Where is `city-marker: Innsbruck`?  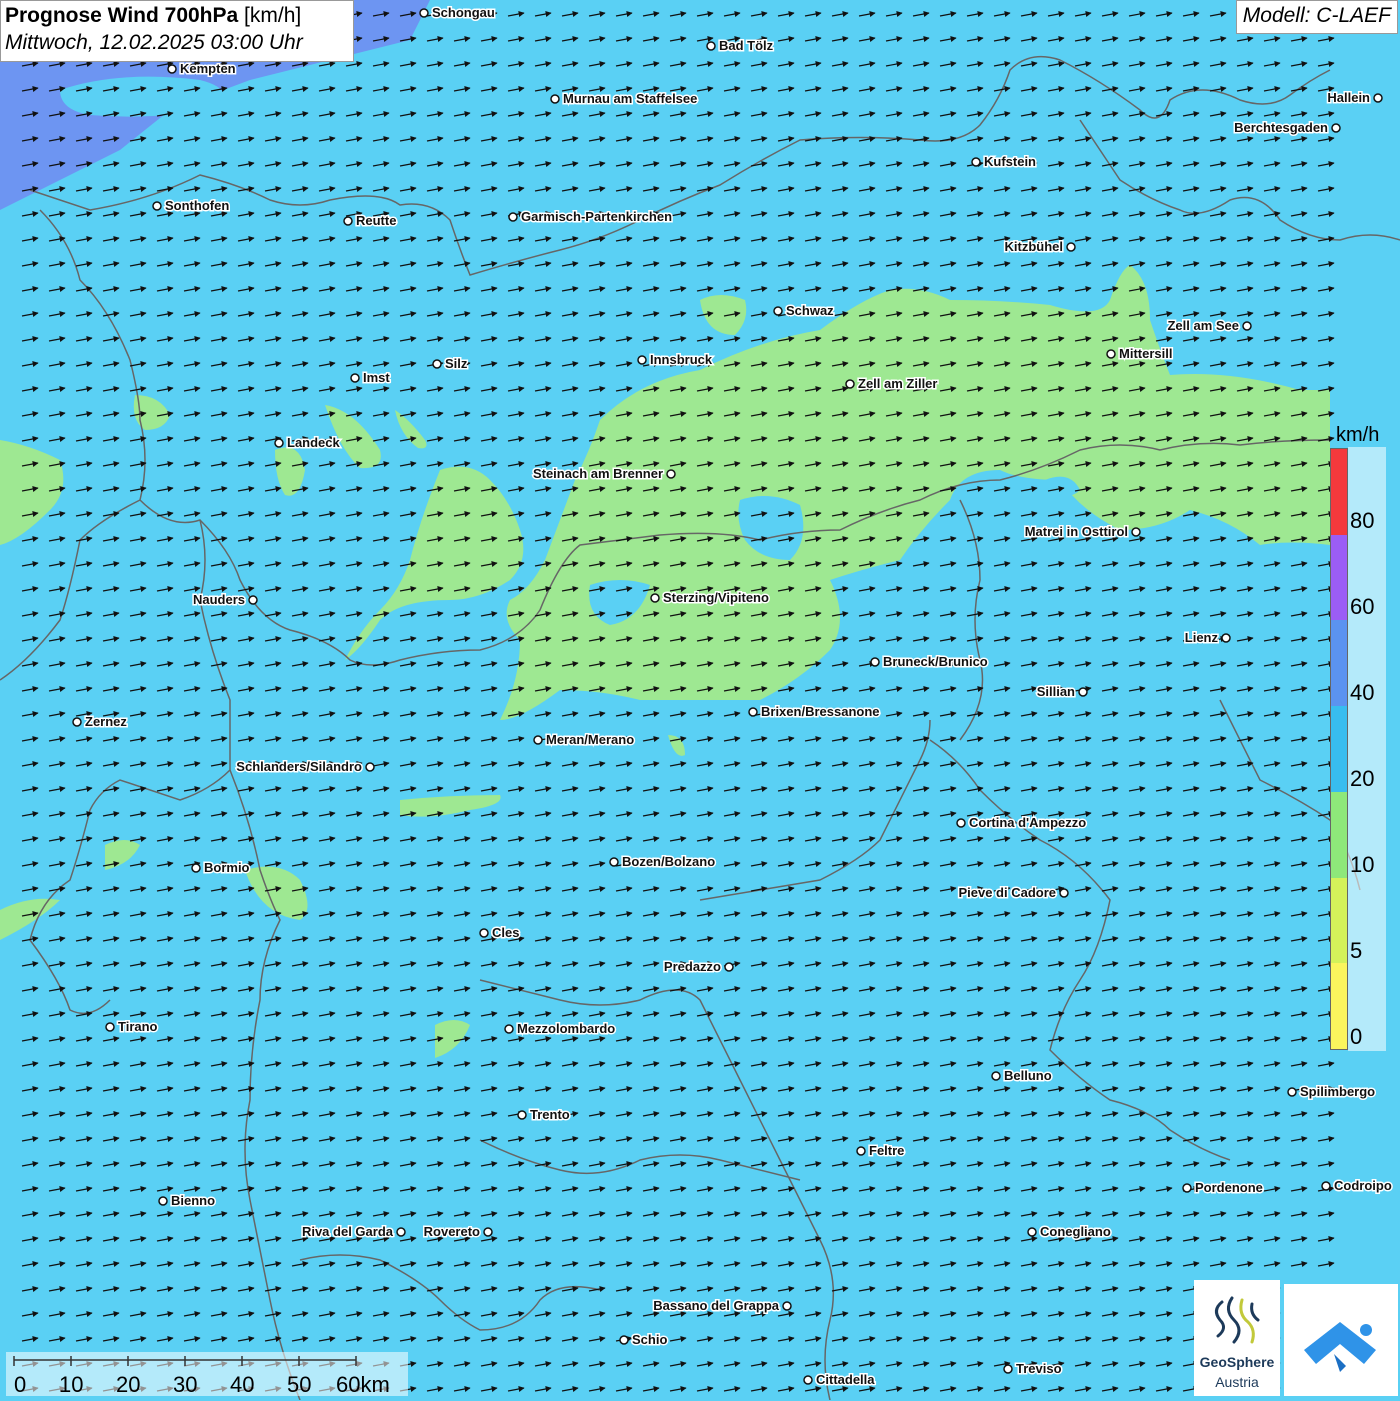
city-marker: Innsbruck is located at coordinates (675, 360).